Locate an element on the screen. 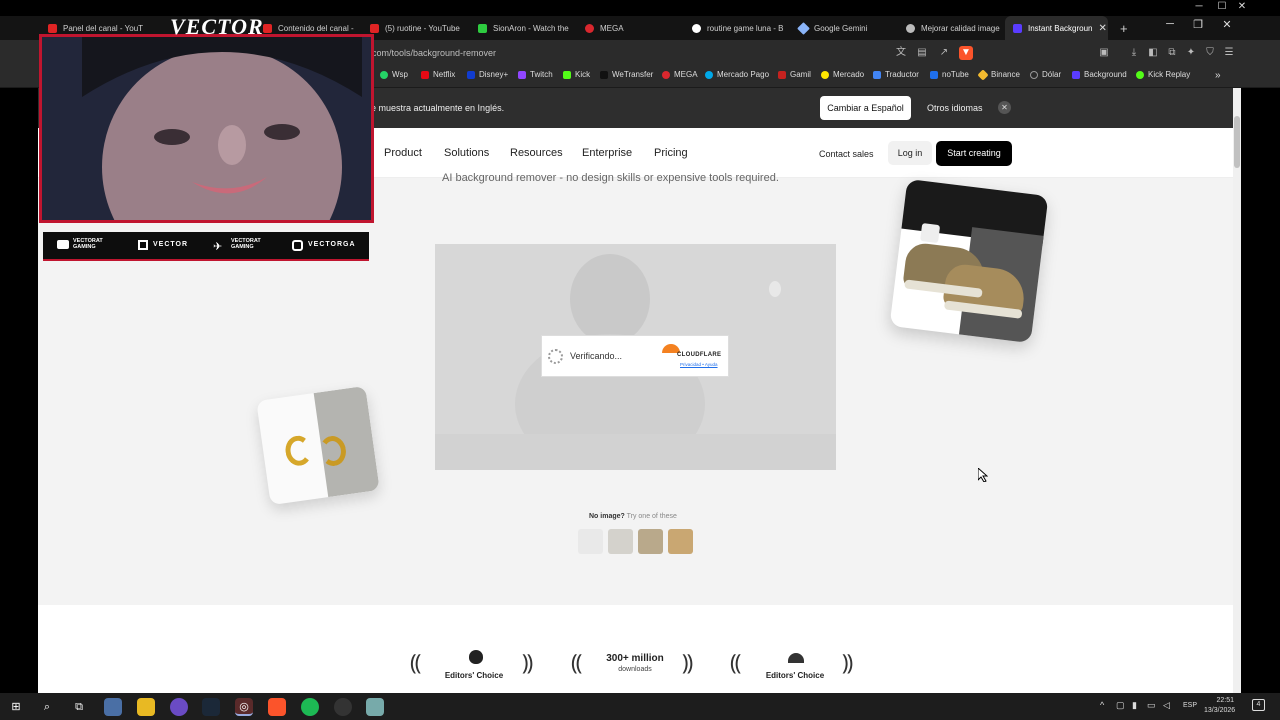 The height and width of the screenshot is (720, 1280). page-scrollbar is located at coordinates (1237, 390).